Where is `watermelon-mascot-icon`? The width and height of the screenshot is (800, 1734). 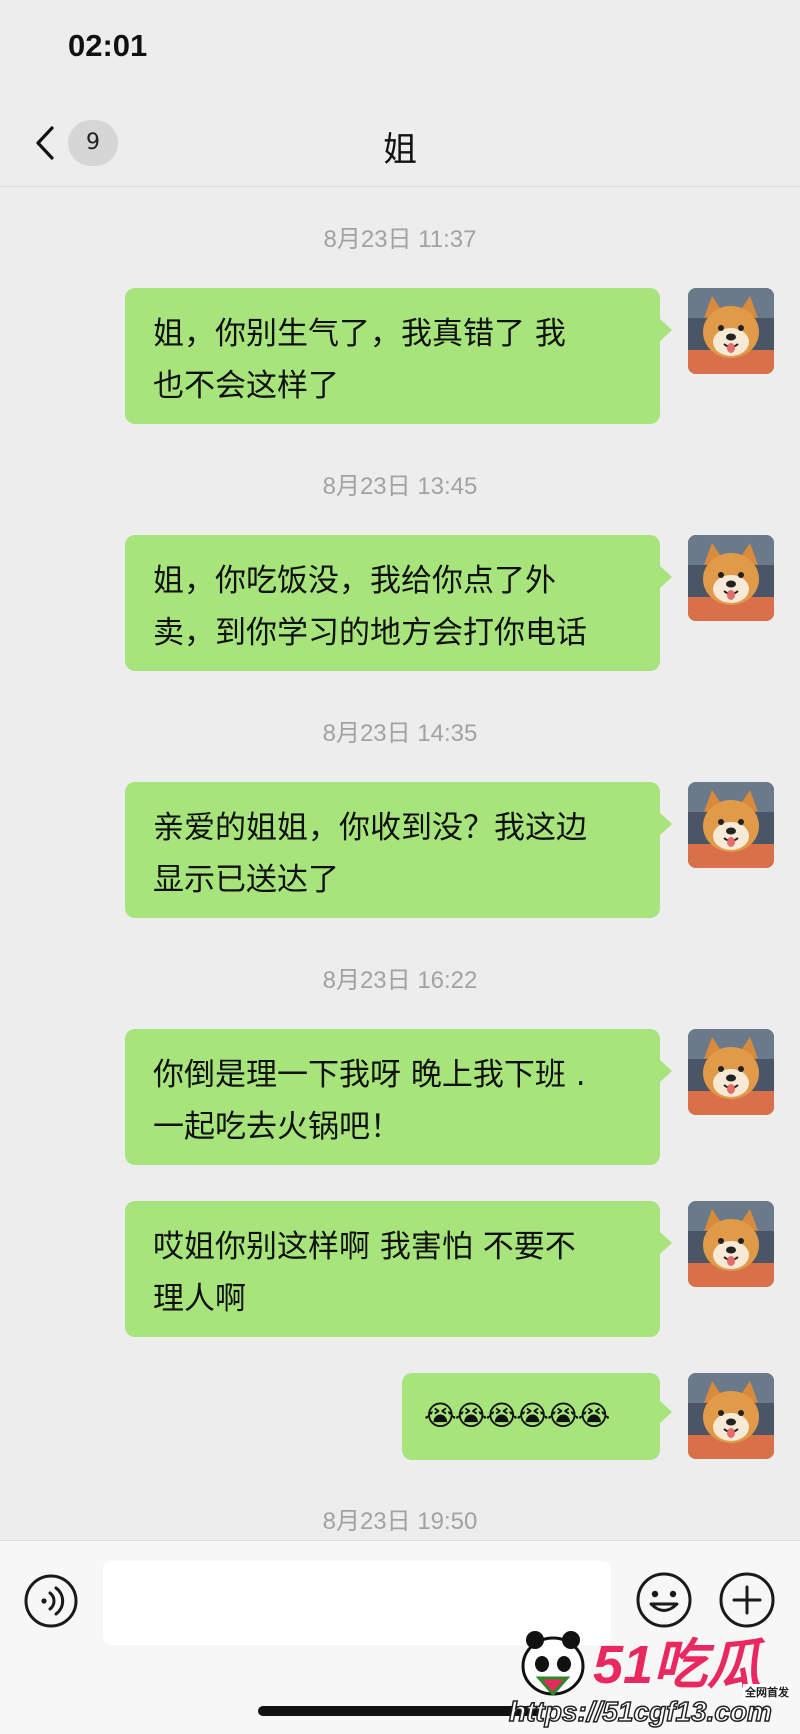 watermelon-mascot-icon is located at coordinates (553, 1664).